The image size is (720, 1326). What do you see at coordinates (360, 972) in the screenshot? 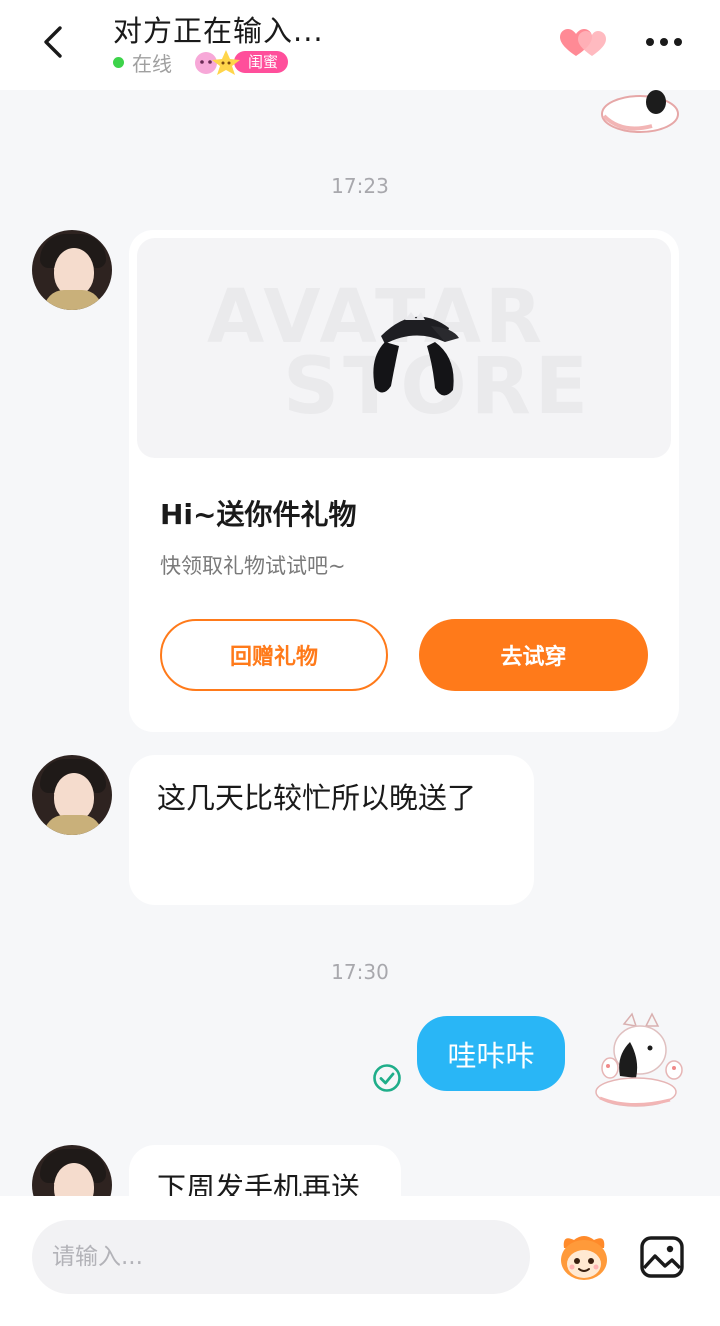
I see `message-timestamp: 17:30` at bounding box center [360, 972].